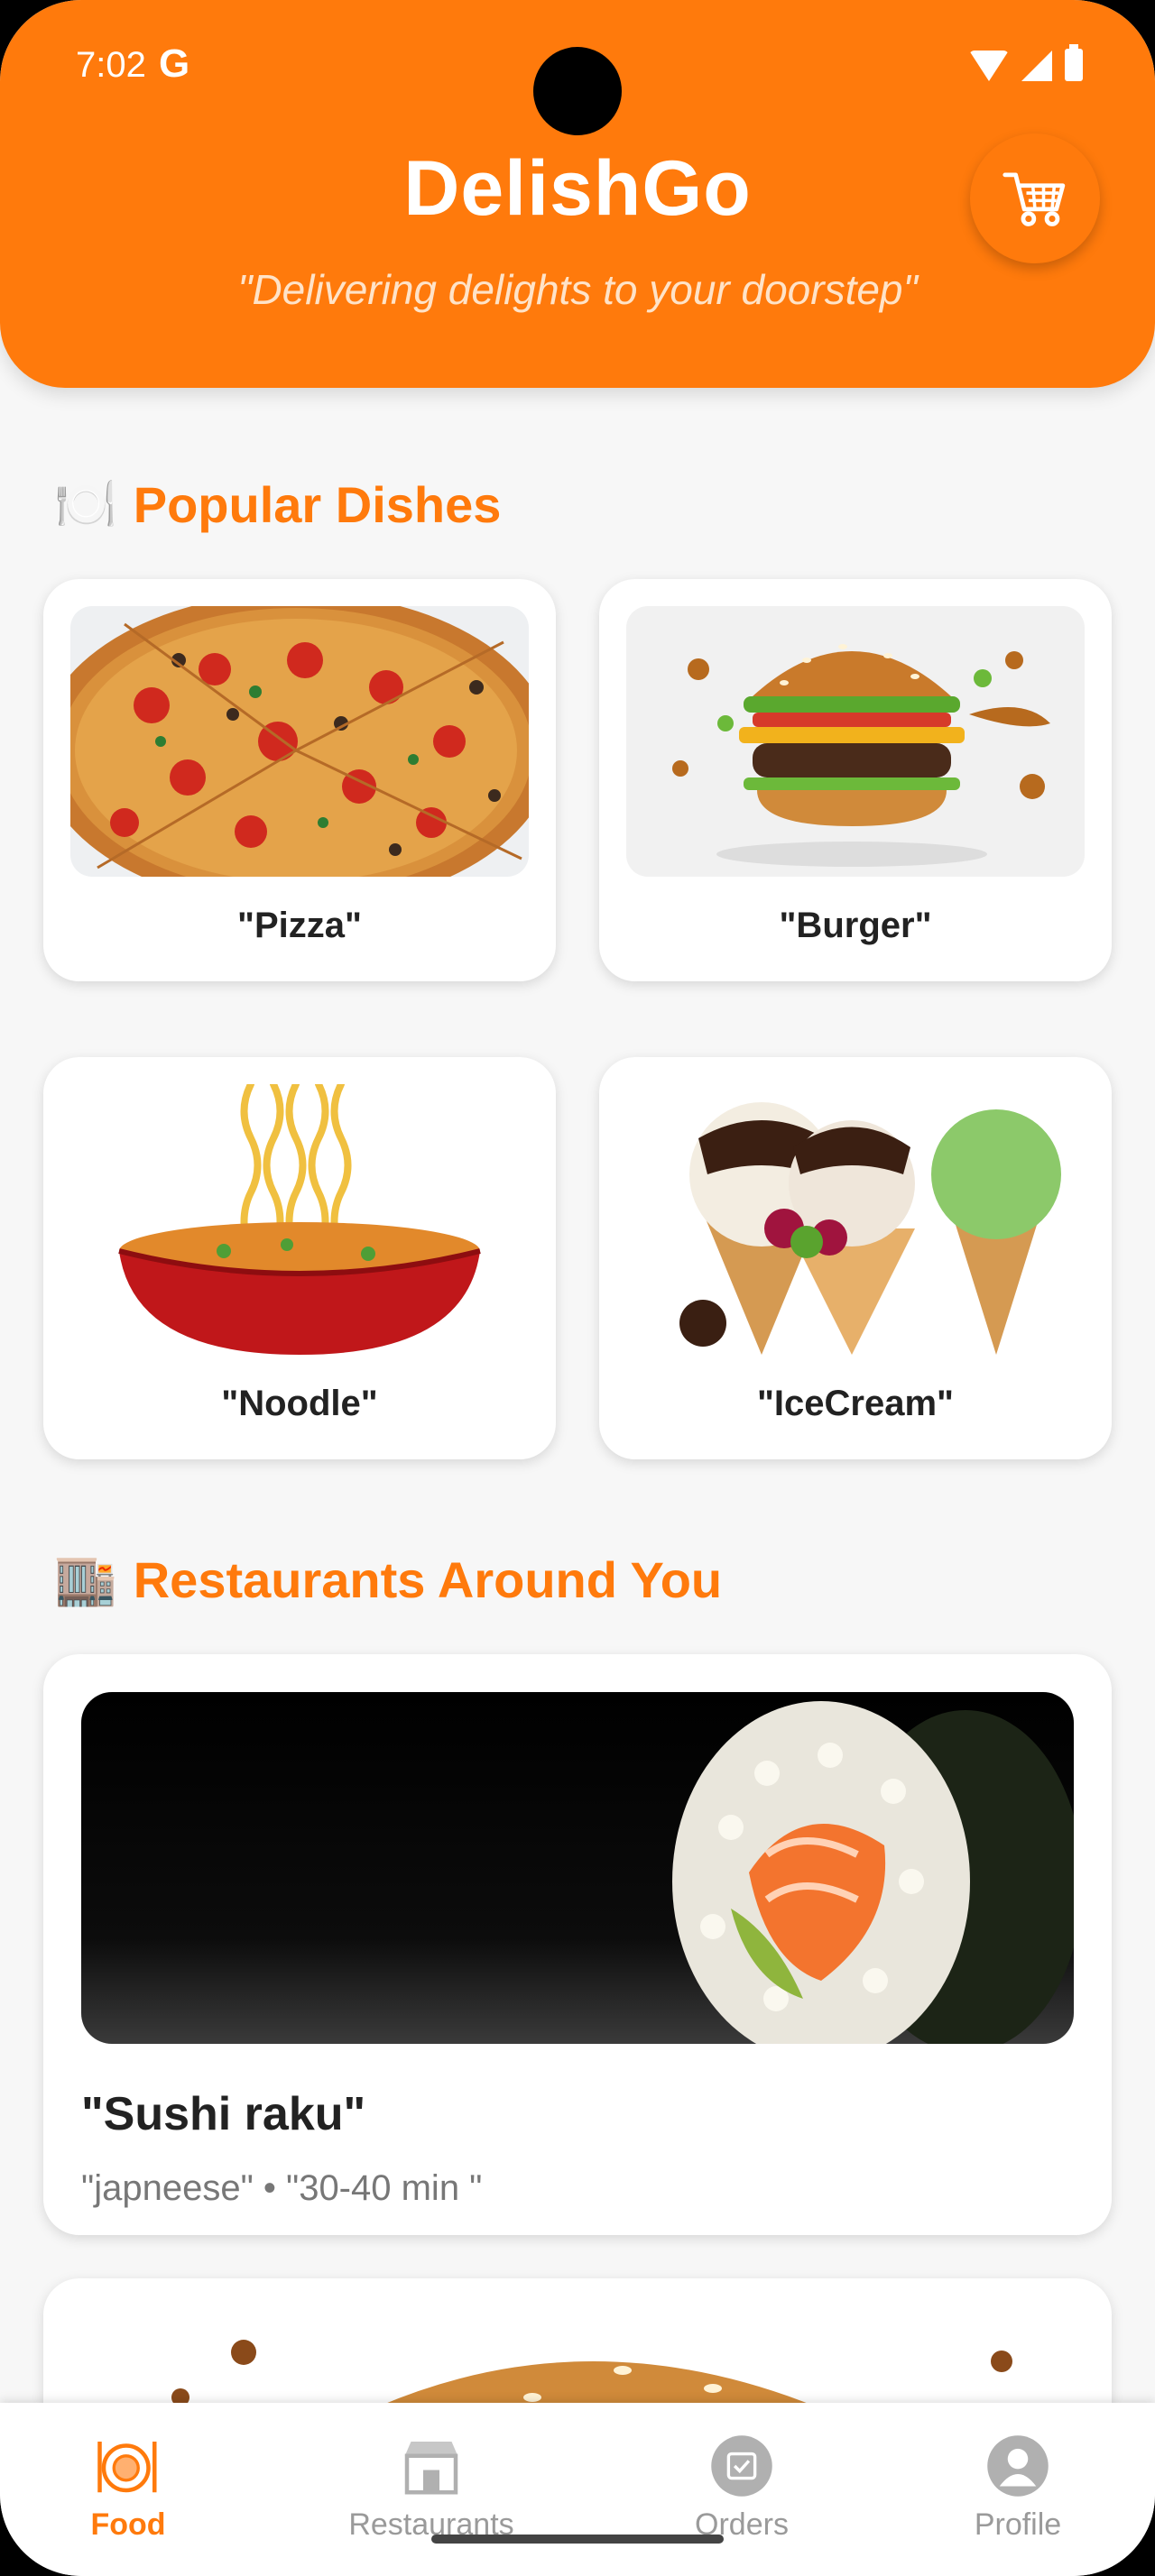 The width and height of the screenshot is (1155, 2576). Describe the element at coordinates (577, 289) in the screenshot. I see `app-tagline: "Delivering delights to your doorstep"` at that location.